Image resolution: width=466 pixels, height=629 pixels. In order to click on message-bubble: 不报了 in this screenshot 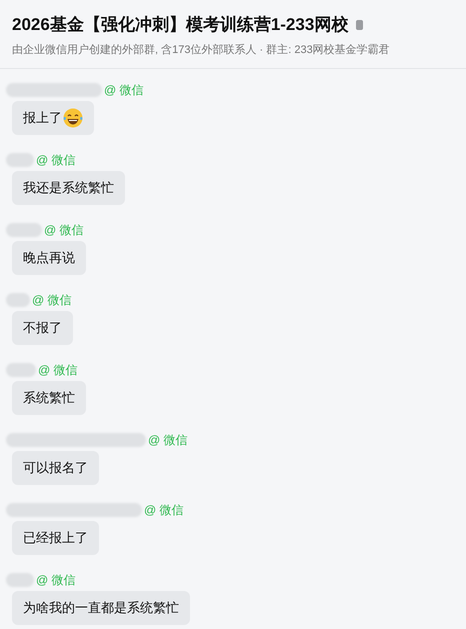, I will do `click(42, 328)`.